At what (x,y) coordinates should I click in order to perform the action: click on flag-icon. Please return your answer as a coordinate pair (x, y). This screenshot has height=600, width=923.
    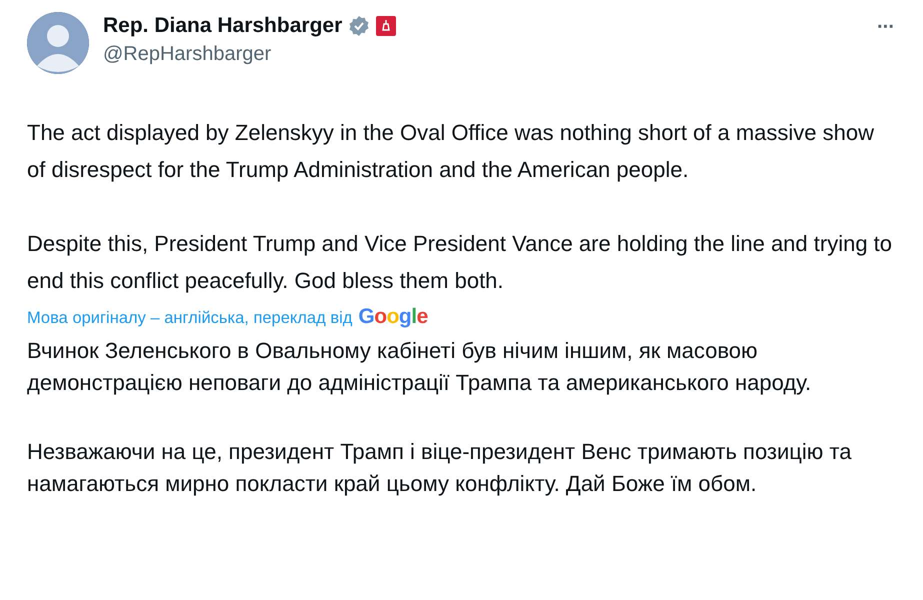
    Looking at the image, I should click on (386, 26).